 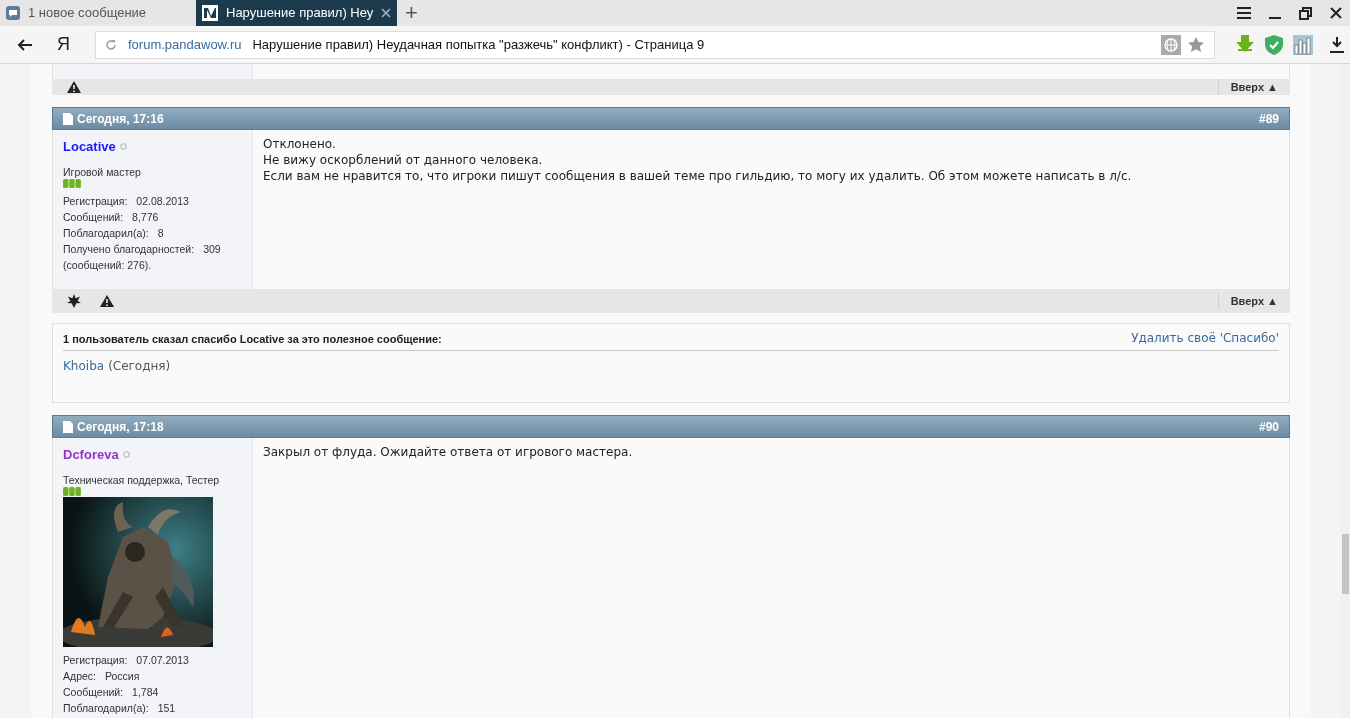 I want to click on page-title: Нарушение правил) Неудачная попытка "разжечь" конфликт) - Страница 9, so click(x=479, y=44).